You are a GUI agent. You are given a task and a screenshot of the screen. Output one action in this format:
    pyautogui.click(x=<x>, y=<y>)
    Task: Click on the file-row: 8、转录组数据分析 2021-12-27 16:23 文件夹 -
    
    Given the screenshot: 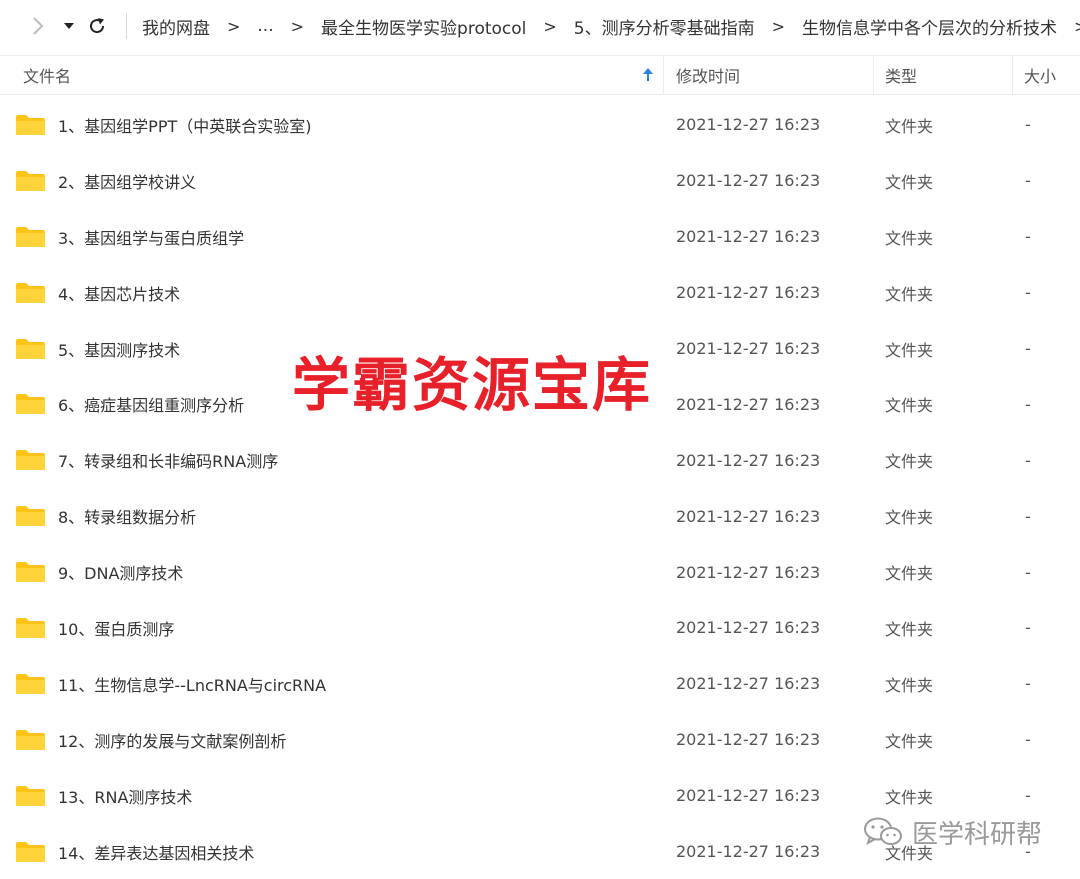 What is the action you would take?
    pyautogui.click(x=540, y=516)
    